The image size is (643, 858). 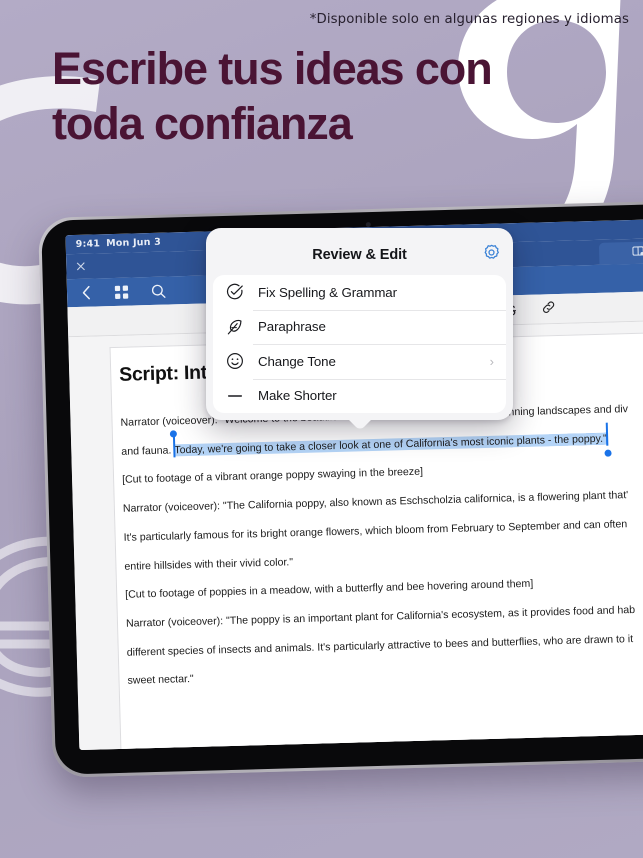 I want to click on popup-item-label: Make Shorter, so click(x=297, y=396).